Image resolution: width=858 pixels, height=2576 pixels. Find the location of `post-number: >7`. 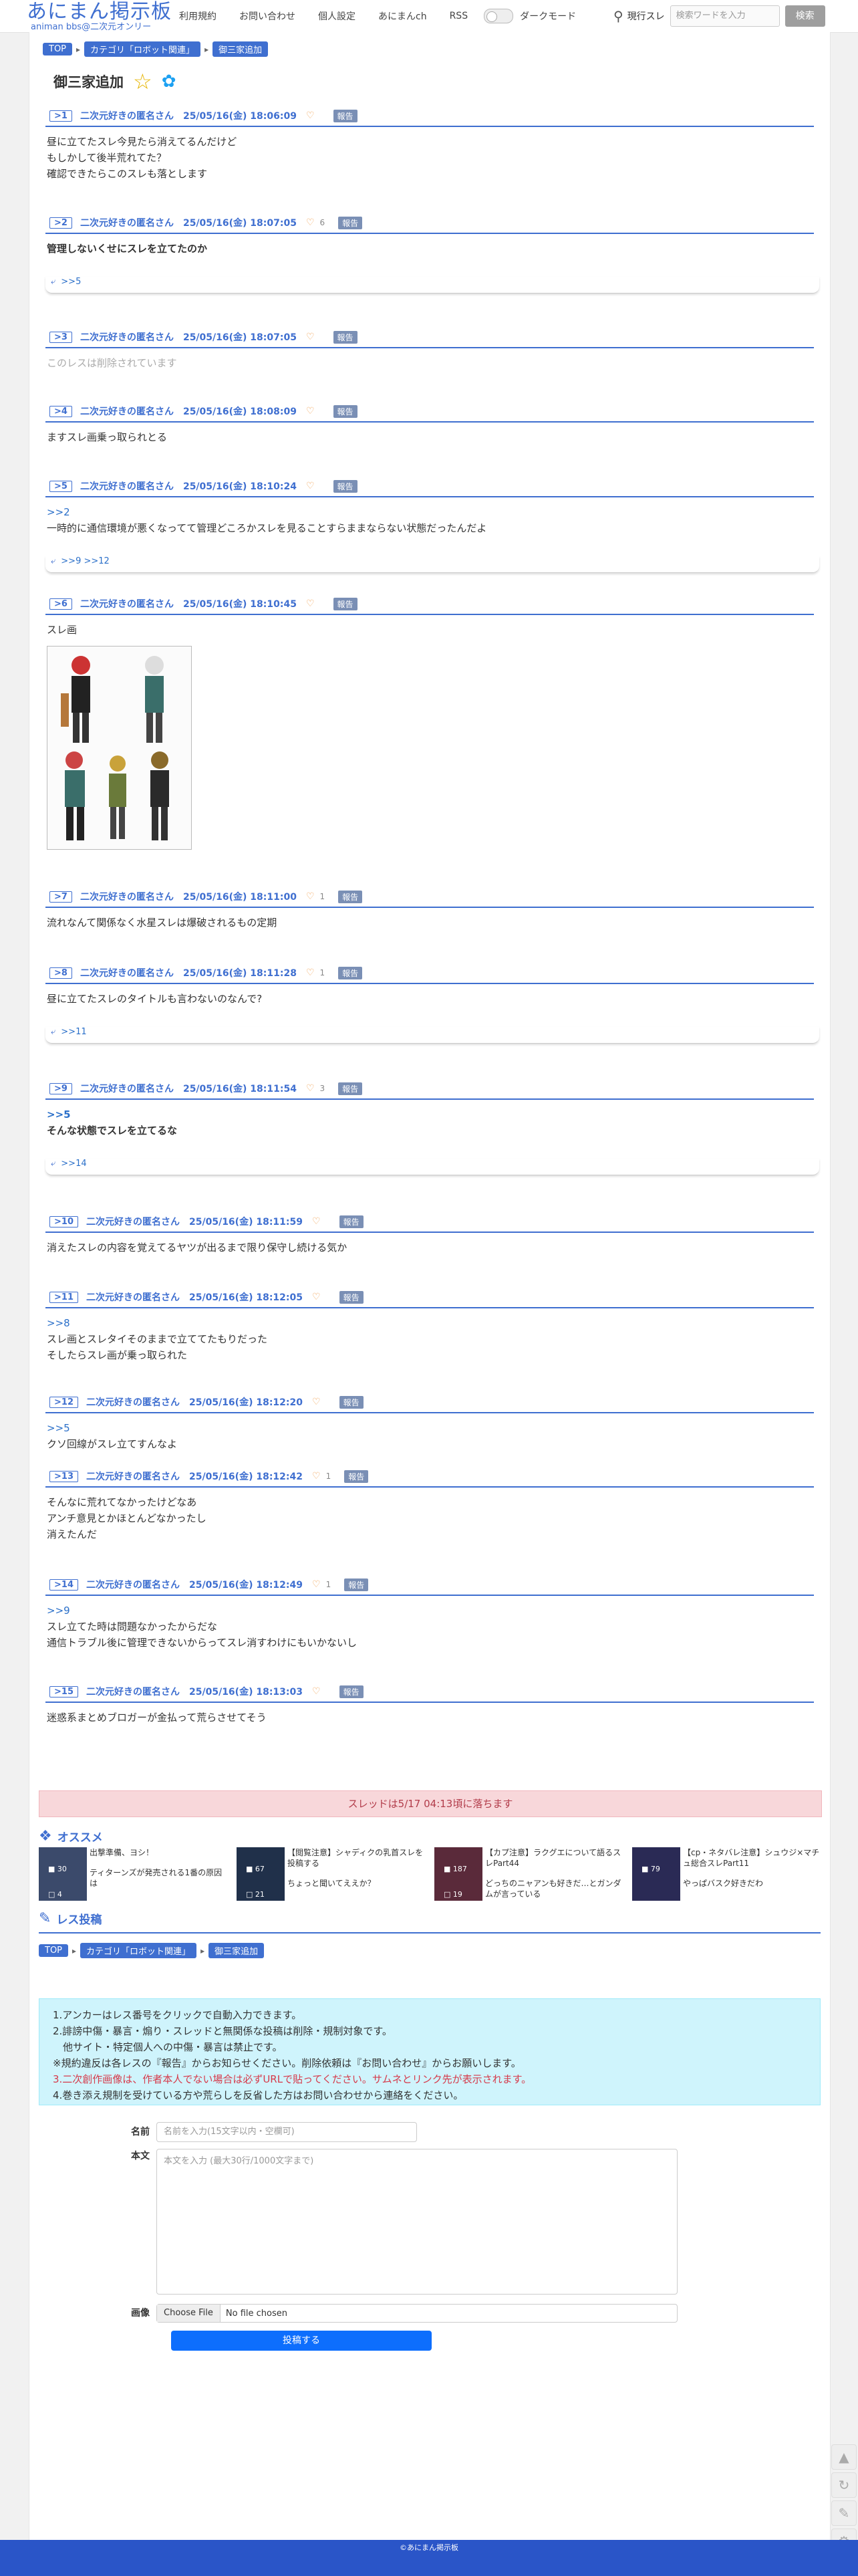

post-number: >7 is located at coordinates (60, 897).